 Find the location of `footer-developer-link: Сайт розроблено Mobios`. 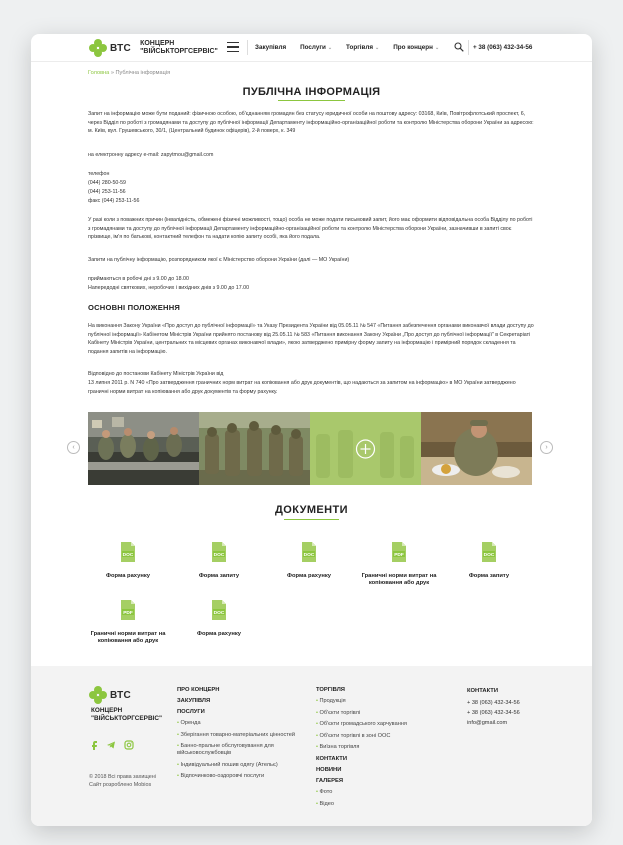

footer-developer-link: Сайт розроблено Mobios is located at coordinates (122, 785).